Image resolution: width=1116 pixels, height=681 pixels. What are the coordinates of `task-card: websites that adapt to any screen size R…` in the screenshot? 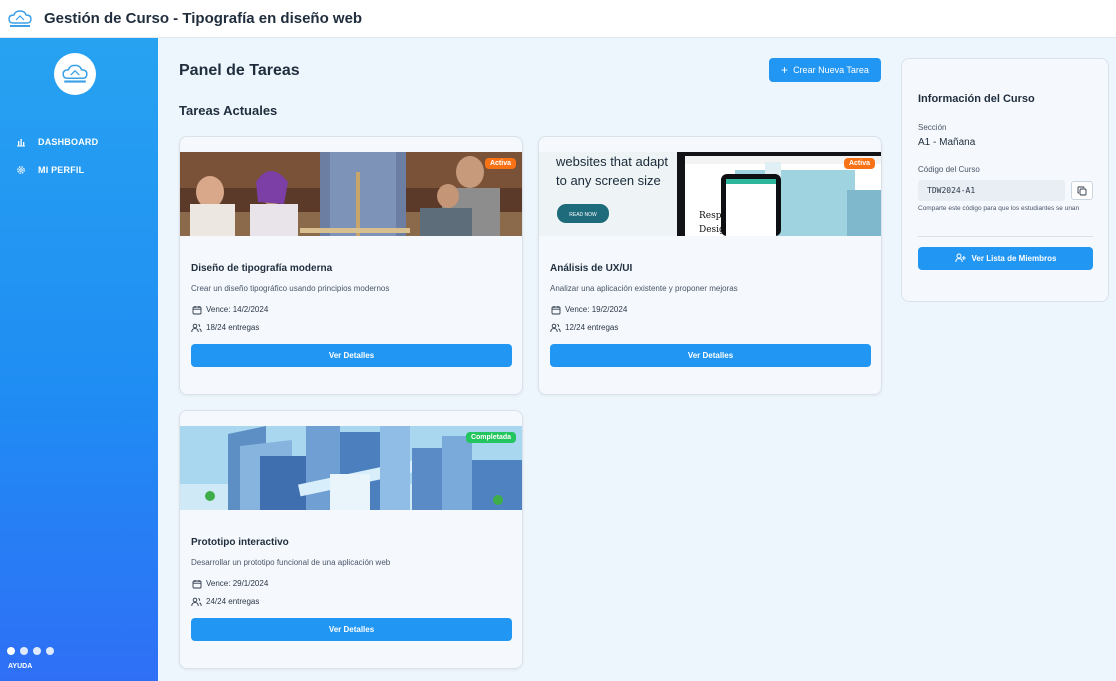 It's located at (710, 265).